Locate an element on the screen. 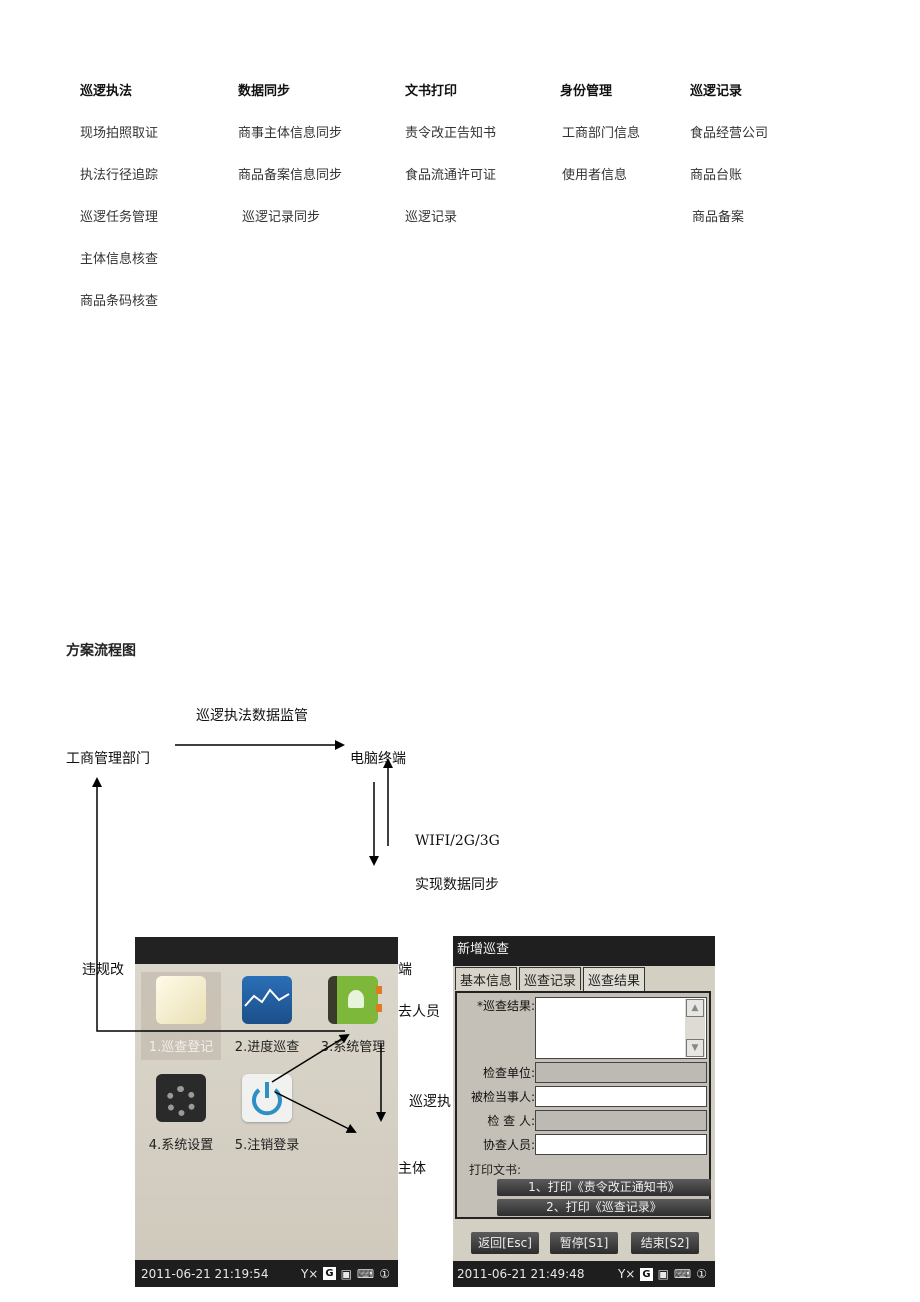  column-header: 巡逻执法 is located at coordinates (106, 91).